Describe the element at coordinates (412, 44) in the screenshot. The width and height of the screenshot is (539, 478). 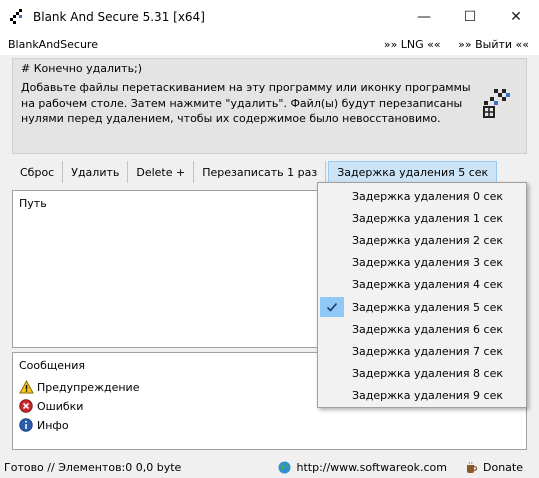
I see `menu-language: »» LNG ««` at that location.